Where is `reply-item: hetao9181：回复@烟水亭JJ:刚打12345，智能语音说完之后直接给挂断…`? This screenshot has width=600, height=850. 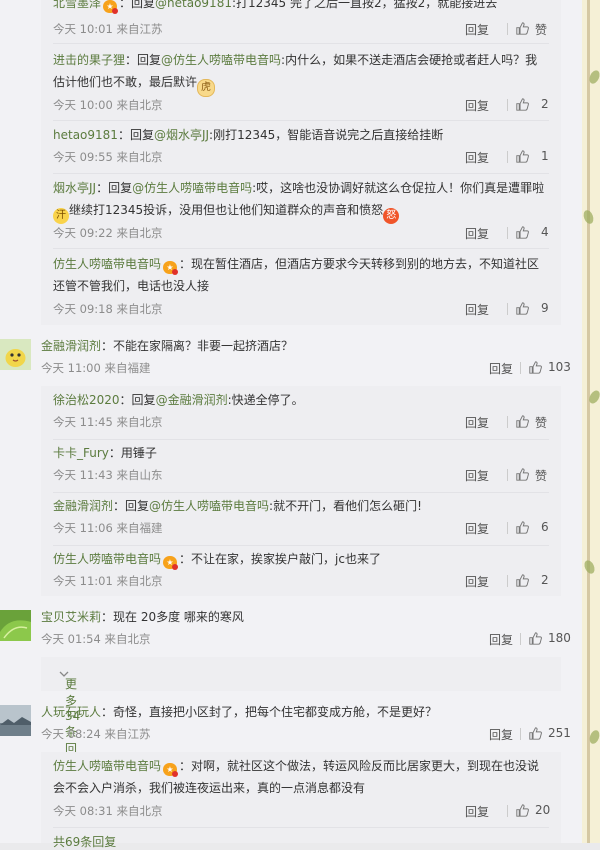 reply-item: hetao9181：回复@烟水亭JJ:刚打12345，智能语音说完之后直接给挂断… is located at coordinates (301, 146).